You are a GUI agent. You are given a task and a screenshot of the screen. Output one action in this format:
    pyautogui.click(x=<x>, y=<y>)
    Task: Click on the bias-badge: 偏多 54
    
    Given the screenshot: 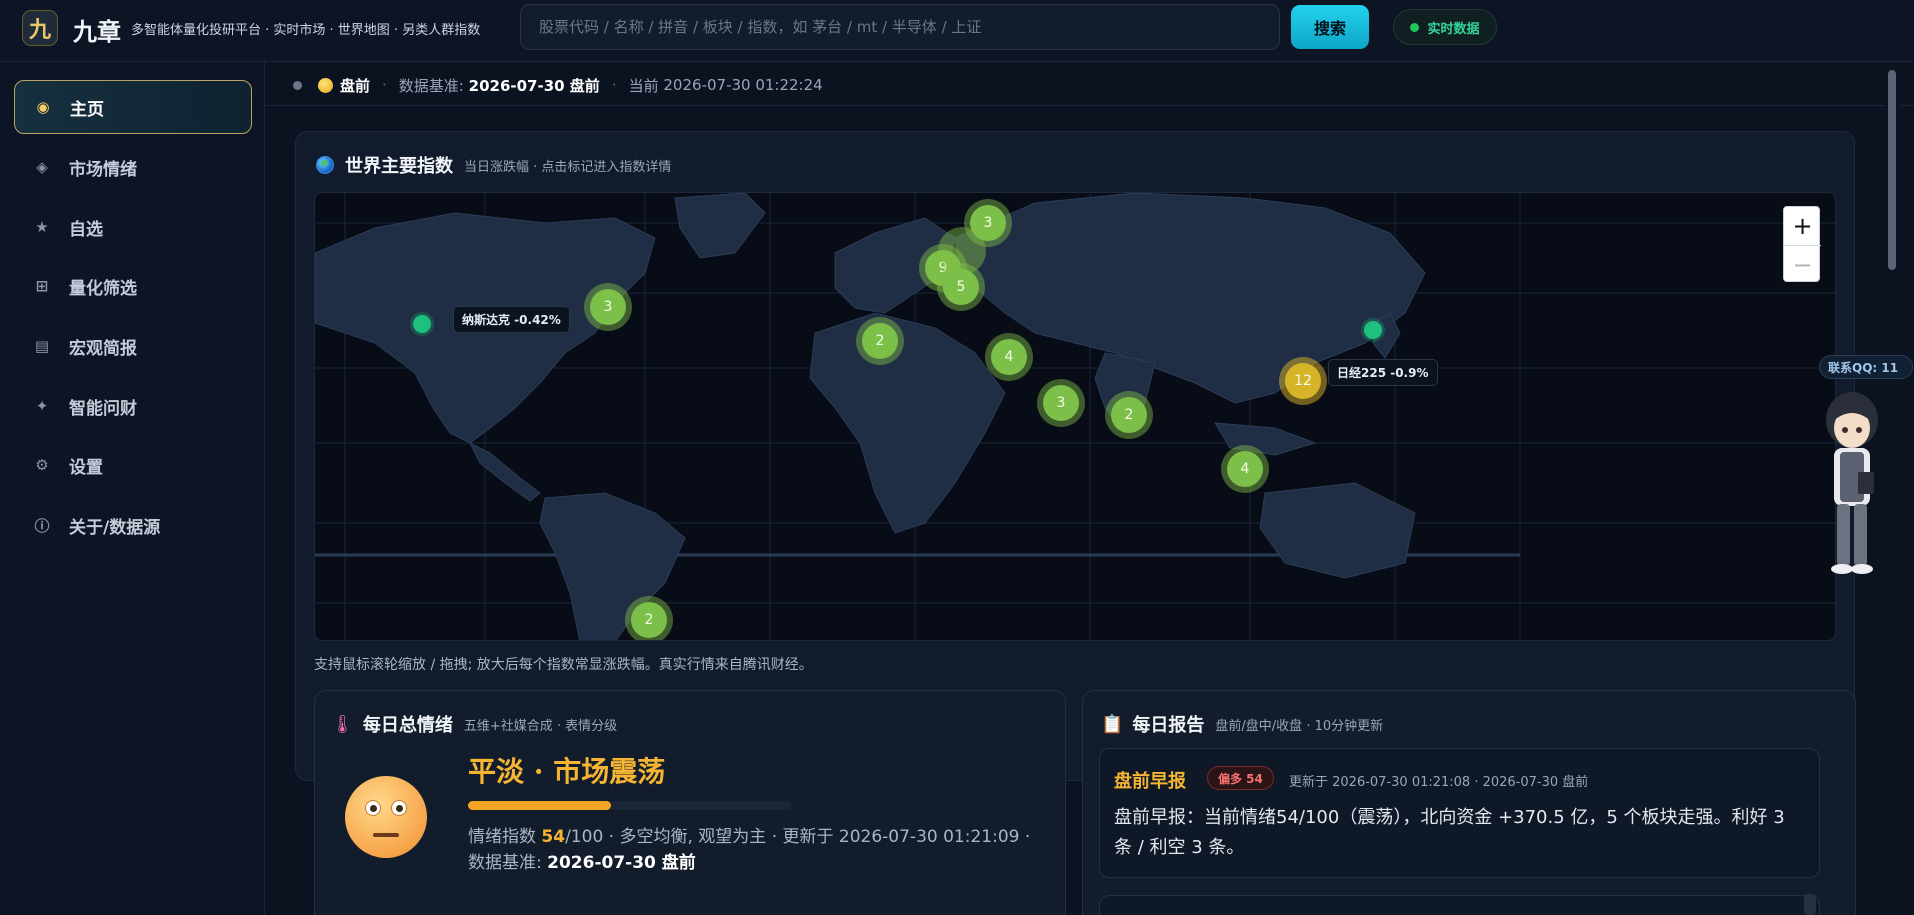 What is the action you would take?
    pyautogui.click(x=1240, y=778)
    